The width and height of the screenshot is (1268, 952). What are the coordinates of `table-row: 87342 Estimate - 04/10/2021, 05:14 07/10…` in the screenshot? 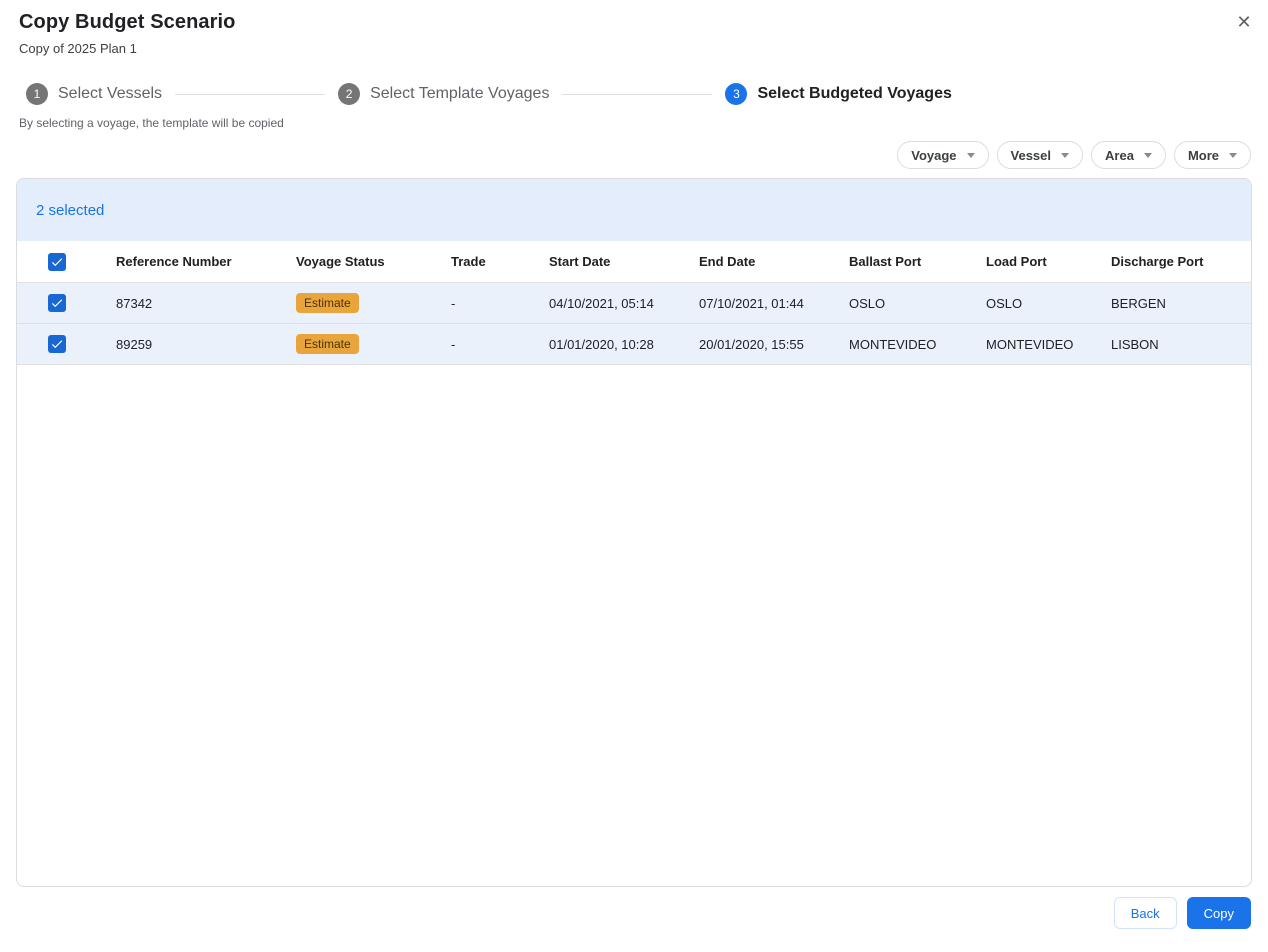 It's located at (634, 303).